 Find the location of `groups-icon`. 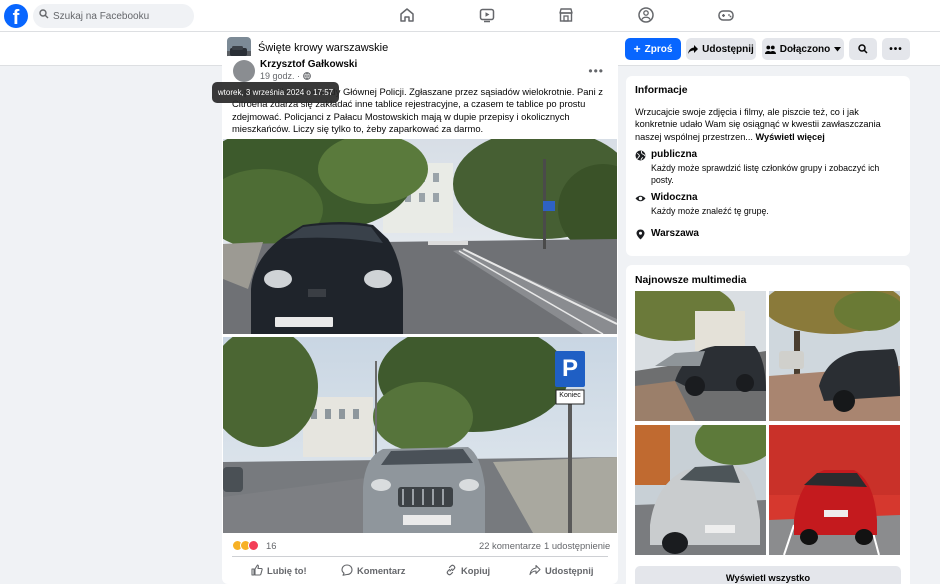

groups-icon is located at coordinates (646, 15).